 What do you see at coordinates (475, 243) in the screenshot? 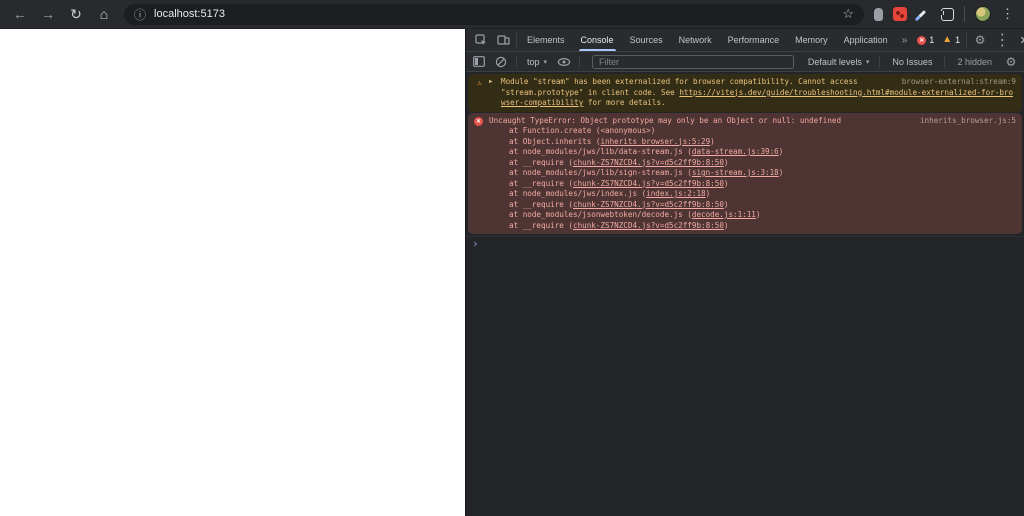
I see `prompt-chevron-icon: ›` at bounding box center [475, 243].